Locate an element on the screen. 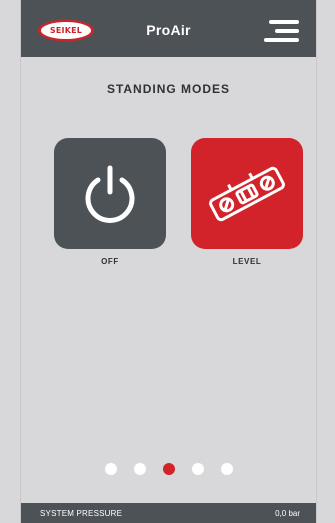 This screenshot has width=335, height=523. power-icon is located at coordinates (110, 194).